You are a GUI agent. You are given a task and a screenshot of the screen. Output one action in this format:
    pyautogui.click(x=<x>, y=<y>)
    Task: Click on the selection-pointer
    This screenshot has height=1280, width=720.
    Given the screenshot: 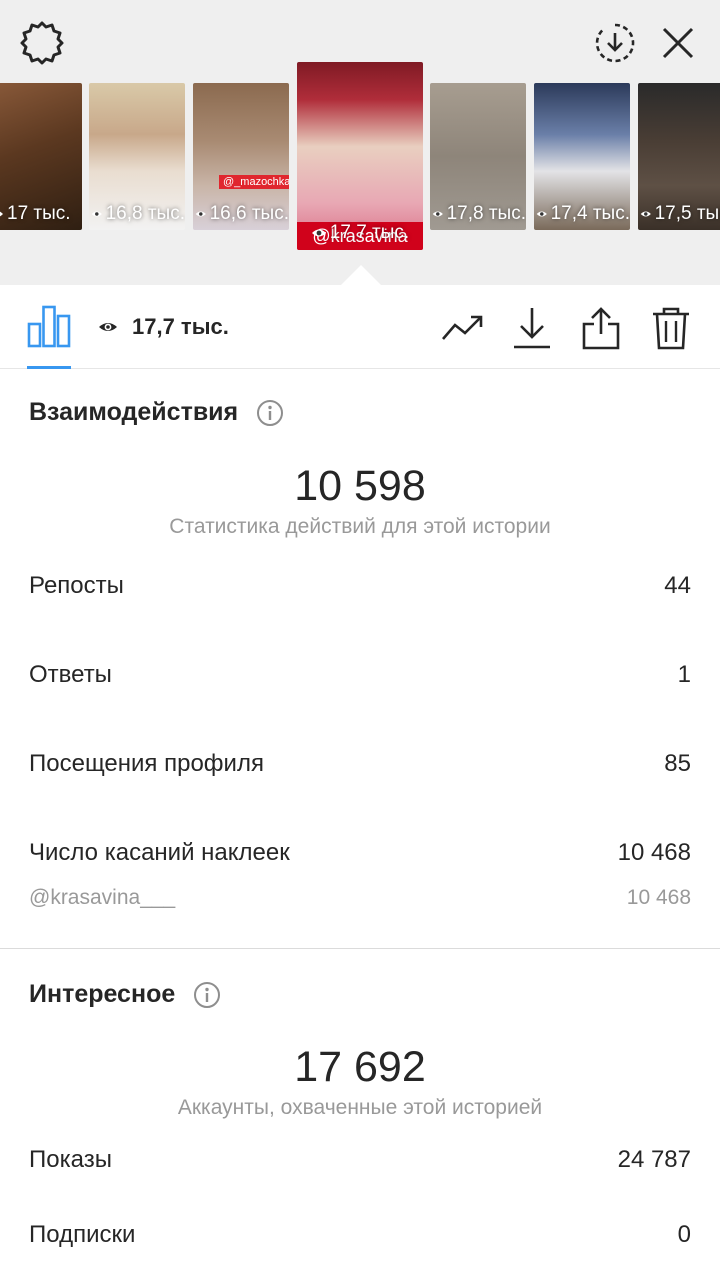 What is the action you would take?
    pyautogui.click(x=361, y=275)
    